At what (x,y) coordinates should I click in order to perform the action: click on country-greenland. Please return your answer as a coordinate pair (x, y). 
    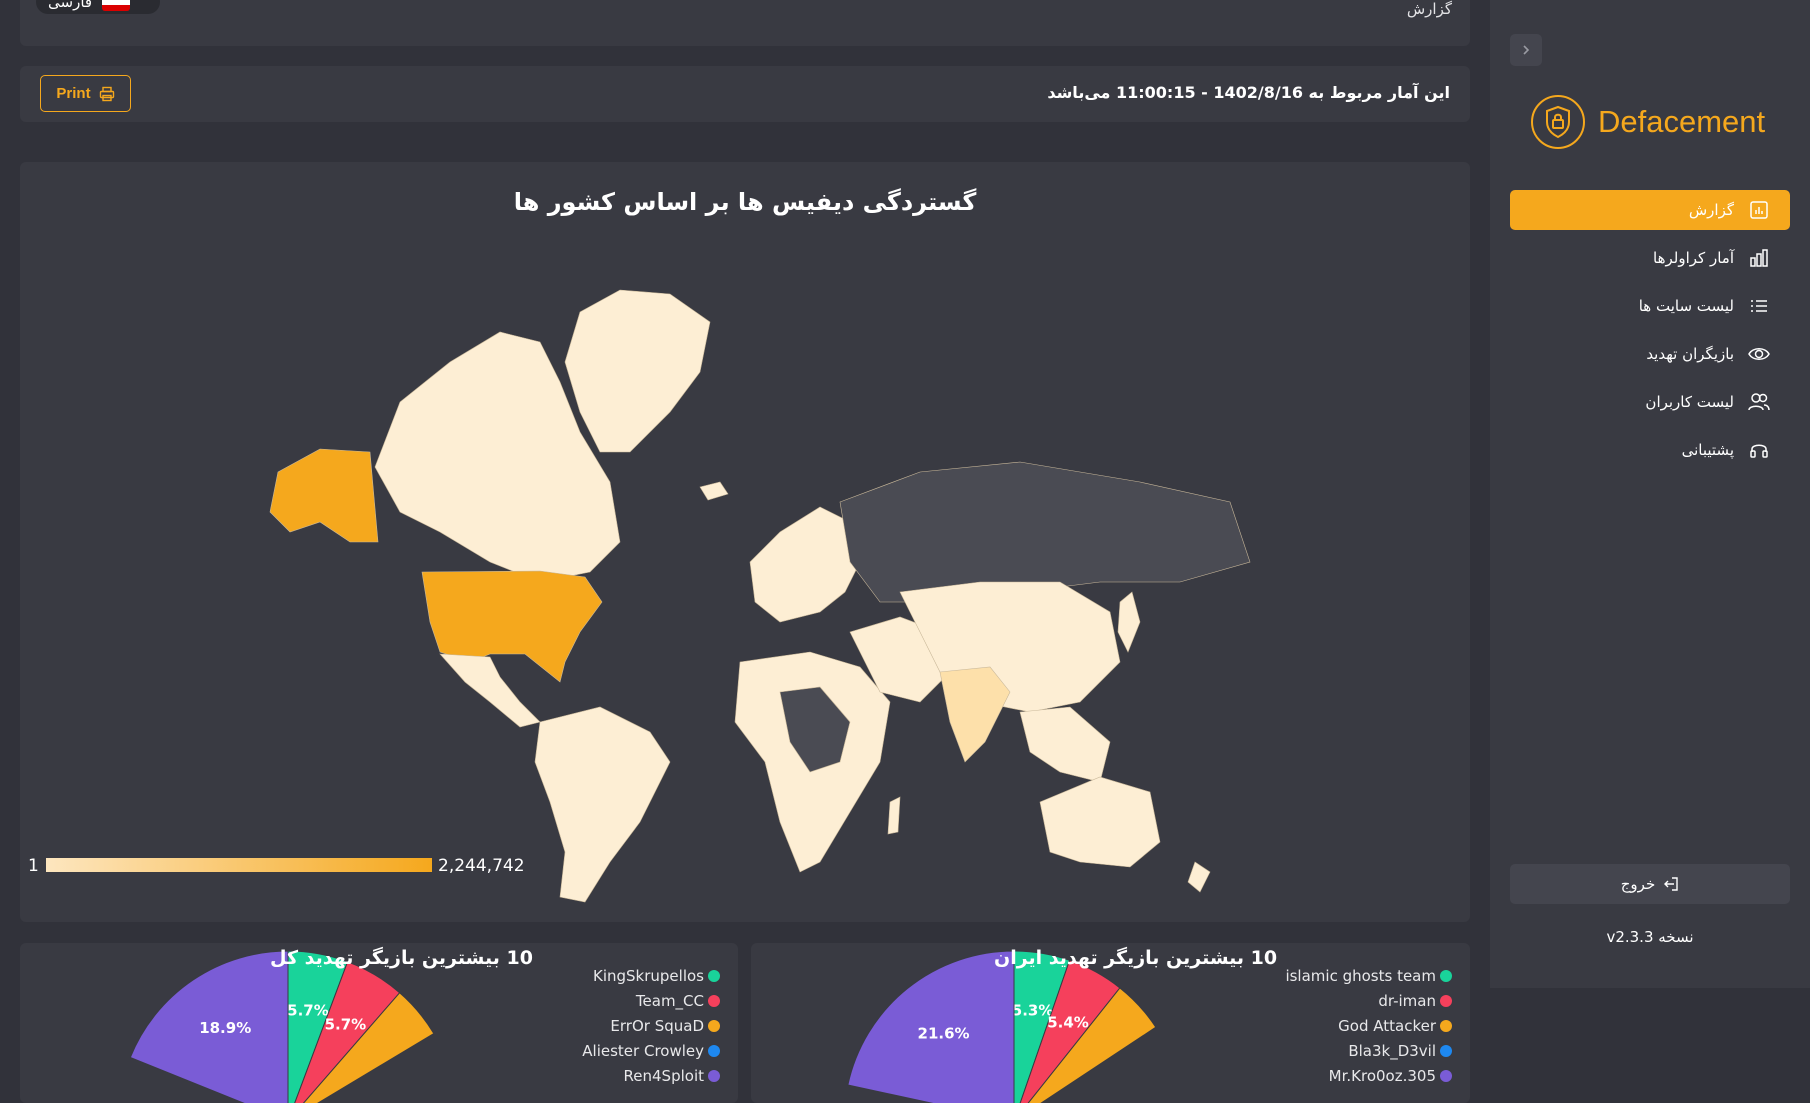
    Looking at the image, I should click on (637, 371).